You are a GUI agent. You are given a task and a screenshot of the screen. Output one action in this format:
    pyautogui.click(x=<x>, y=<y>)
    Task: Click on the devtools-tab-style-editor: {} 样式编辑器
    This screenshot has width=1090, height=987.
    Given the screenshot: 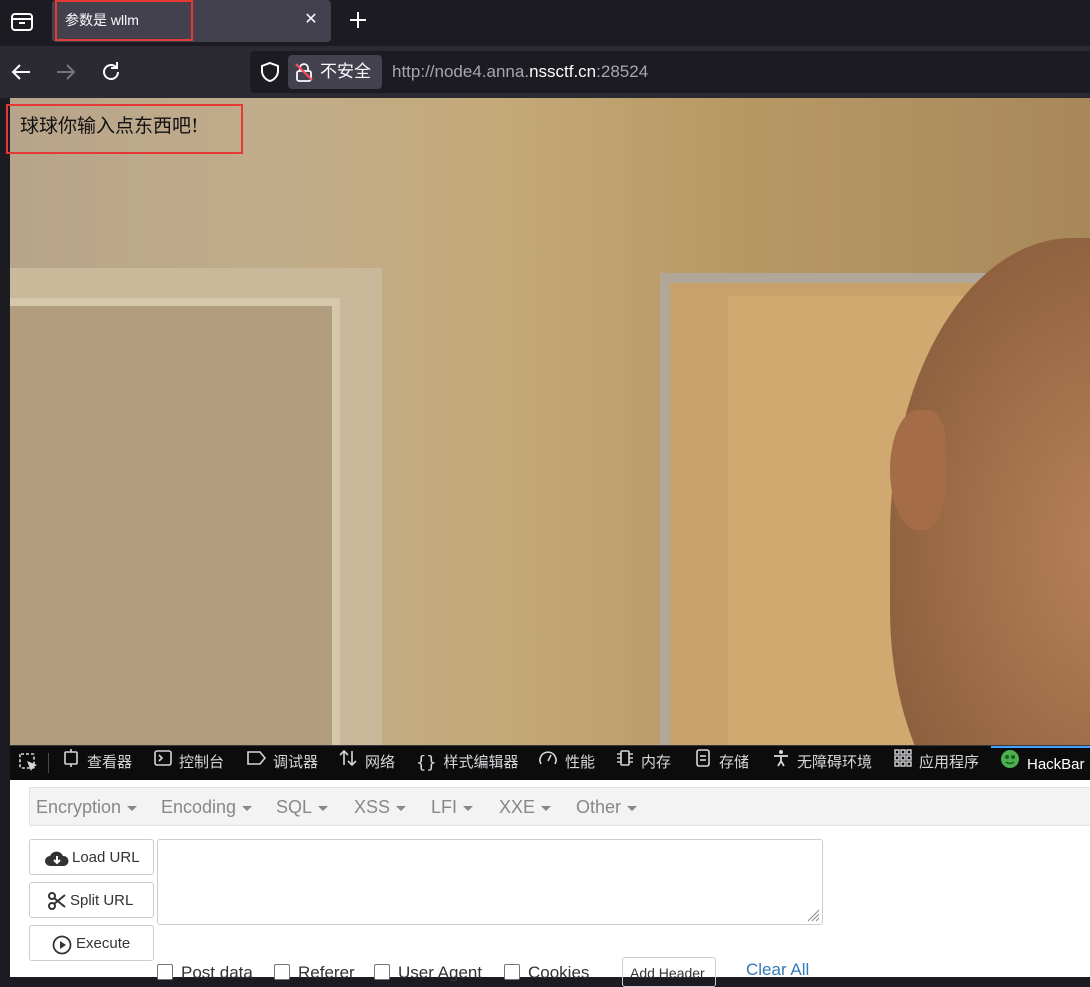 What is the action you would take?
    pyautogui.click(x=467, y=763)
    